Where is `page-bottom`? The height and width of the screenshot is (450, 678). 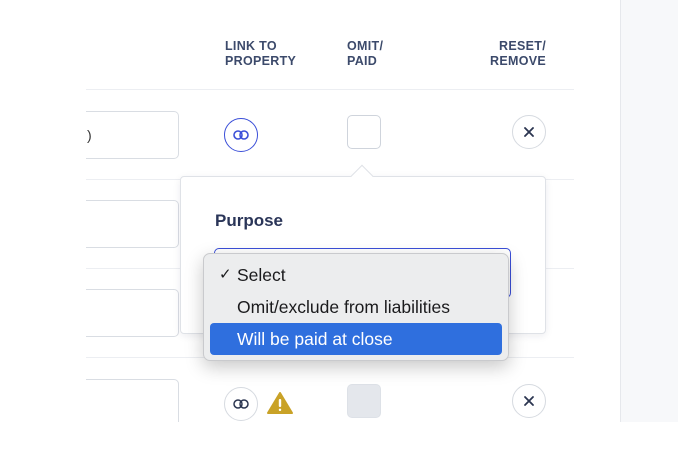 page-bottom is located at coordinates (339, 436).